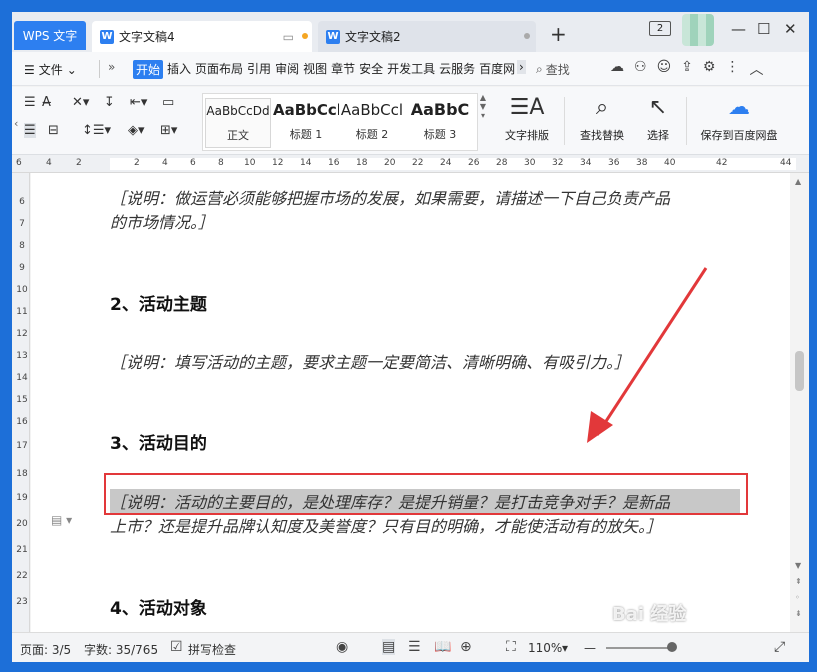 The image size is (817, 672). I want to click on more-icon: ⋮, so click(732, 69).